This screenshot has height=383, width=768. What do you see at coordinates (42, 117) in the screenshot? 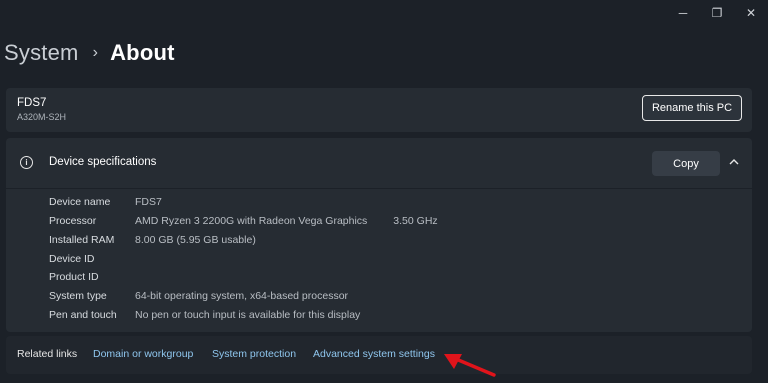
I see `pc-model: A320M-S2H` at bounding box center [42, 117].